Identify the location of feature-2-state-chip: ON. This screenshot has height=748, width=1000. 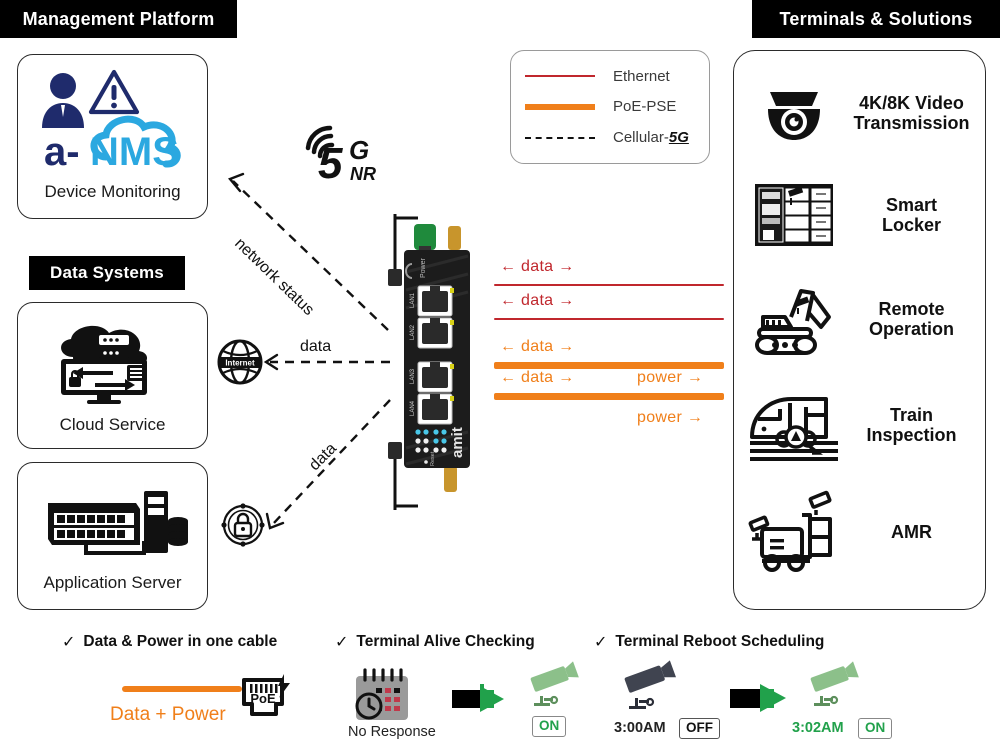
(549, 726).